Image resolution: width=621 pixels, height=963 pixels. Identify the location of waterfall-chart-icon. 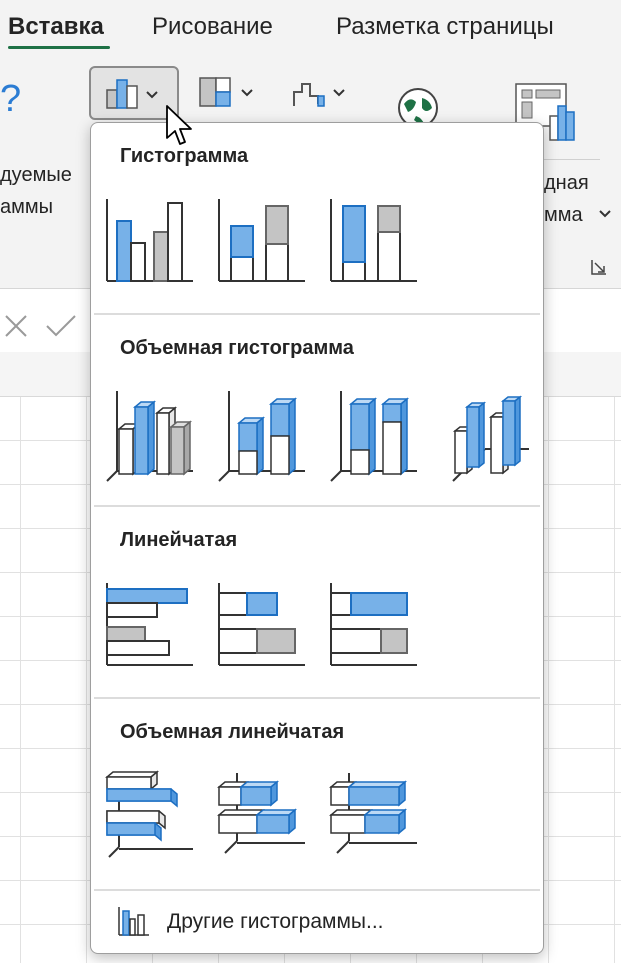
(319, 95).